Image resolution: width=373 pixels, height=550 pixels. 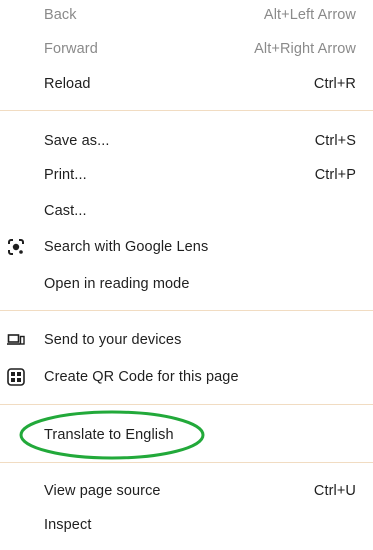 I want to click on menu-item-translate-label: Translate to English, so click(x=109, y=435).